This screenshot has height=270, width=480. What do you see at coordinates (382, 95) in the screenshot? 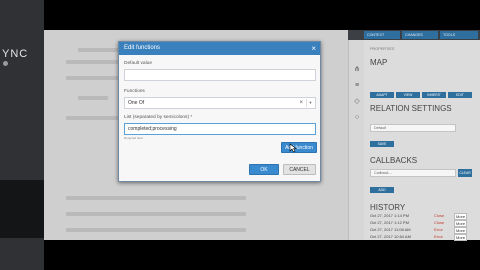
I see `adapt-button: ADAPT` at bounding box center [382, 95].